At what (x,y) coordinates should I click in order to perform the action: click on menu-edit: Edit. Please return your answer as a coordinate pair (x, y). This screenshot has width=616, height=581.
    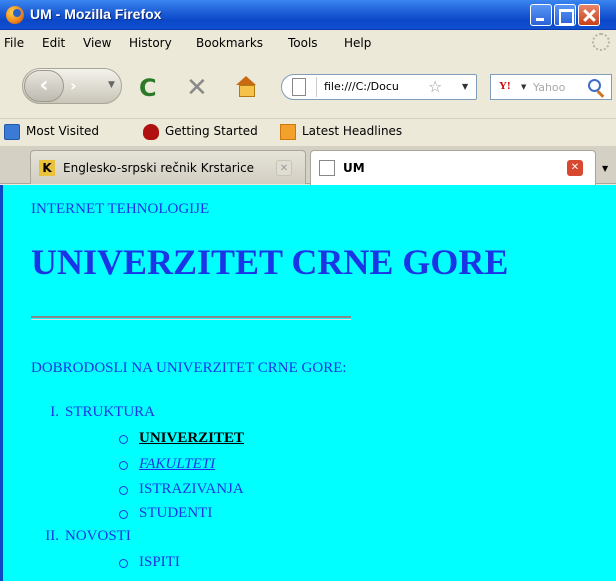
    Looking at the image, I should click on (53, 43).